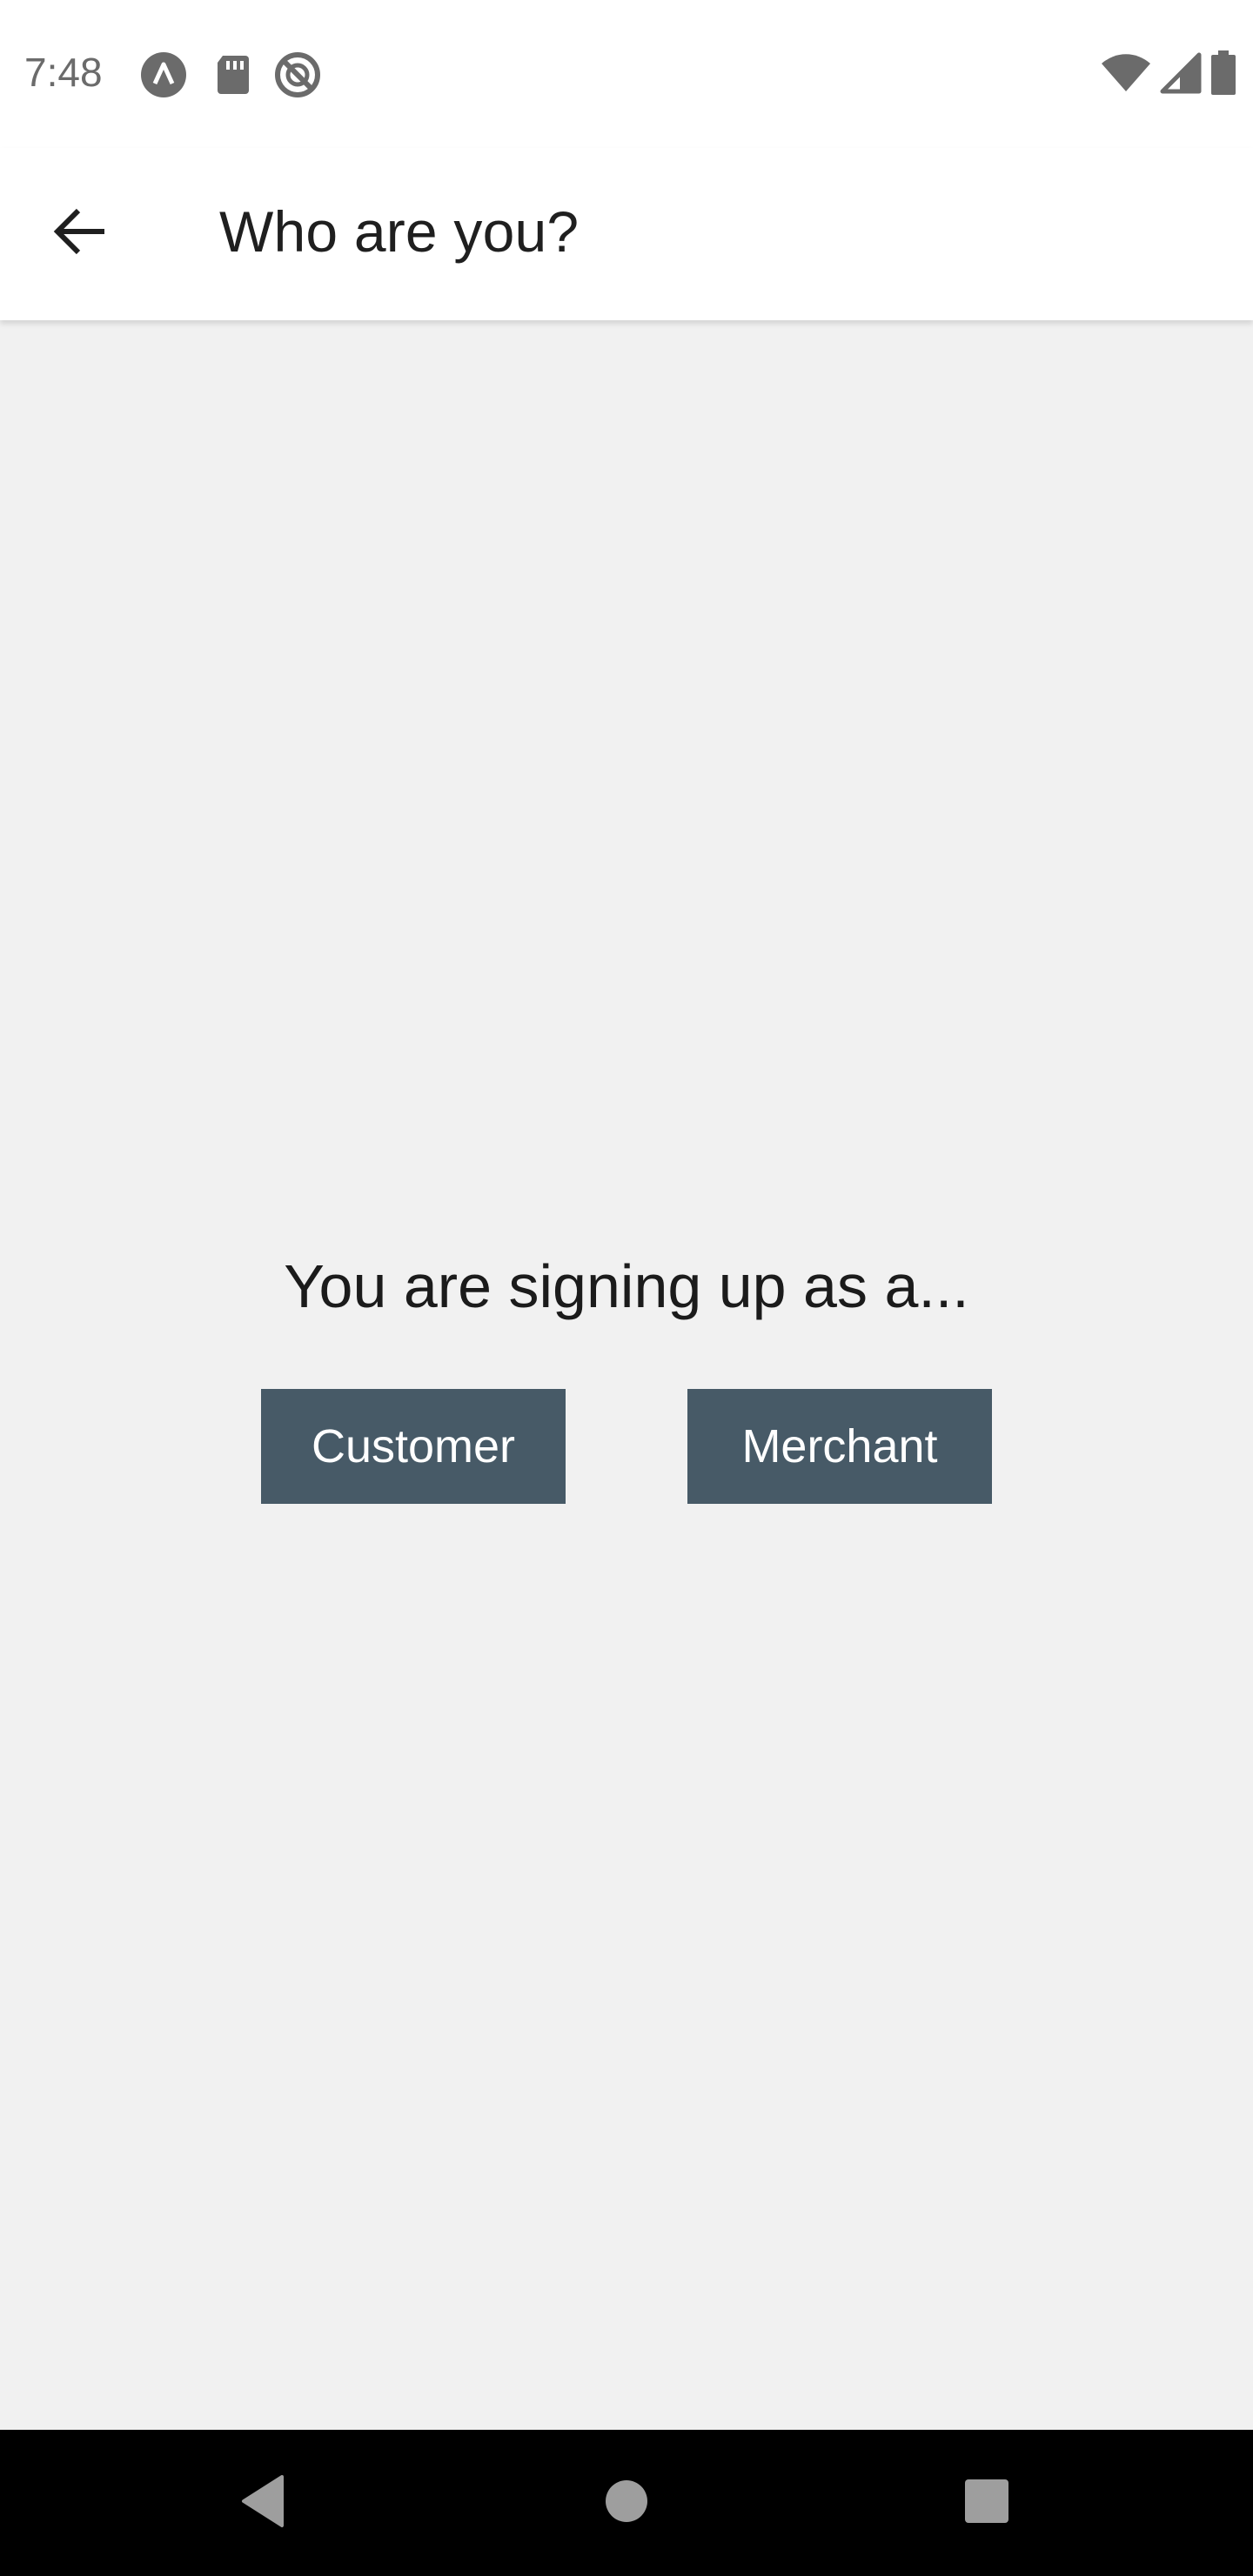  What do you see at coordinates (234, 74) in the screenshot?
I see `sd-card-icon` at bounding box center [234, 74].